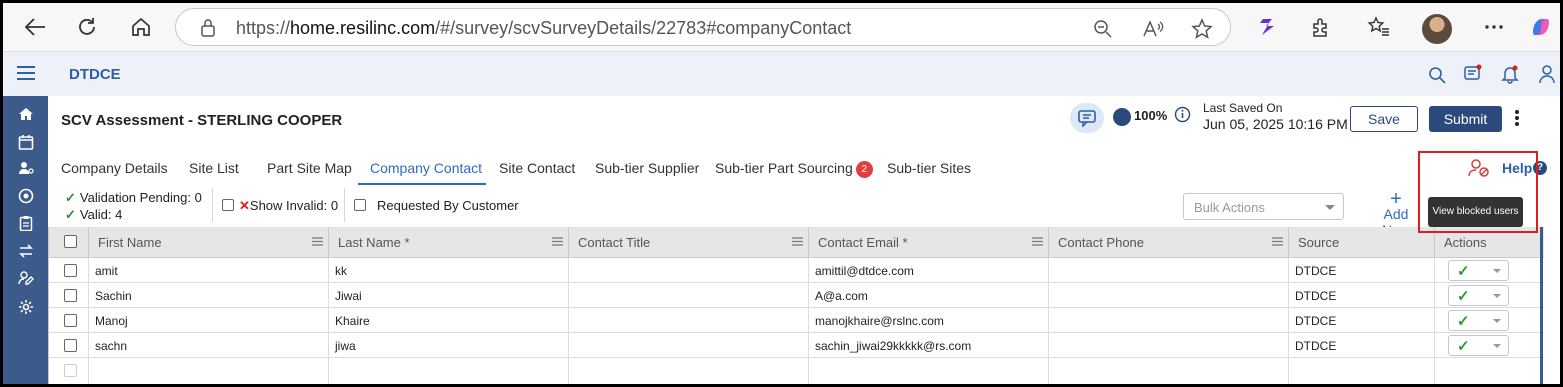  Describe the element at coordinates (209, 371) in the screenshot. I see `cell-first-name` at that location.